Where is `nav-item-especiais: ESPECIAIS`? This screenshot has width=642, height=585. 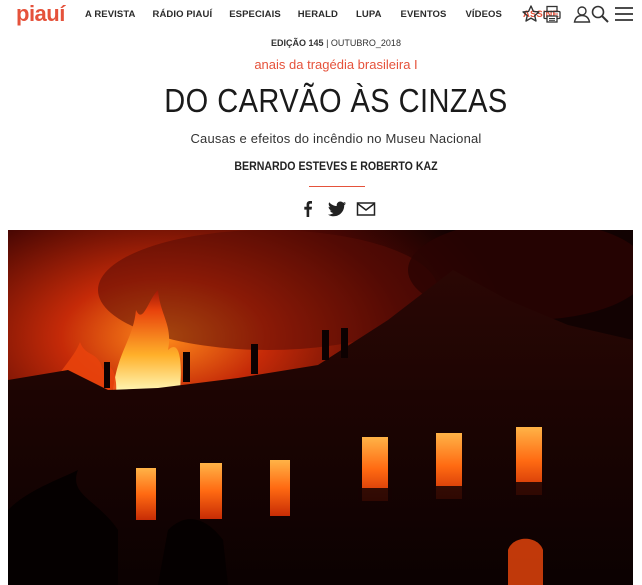
nav-item-especiais: ESPECIAIS is located at coordinates (255, 14).